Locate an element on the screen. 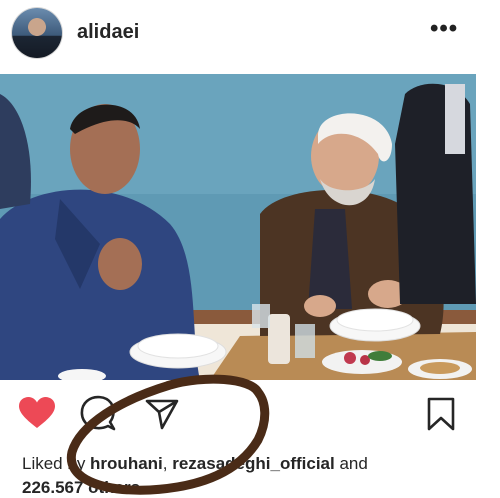 The image size is (500, 498). heart-icon is located at coordinates (37, 413).